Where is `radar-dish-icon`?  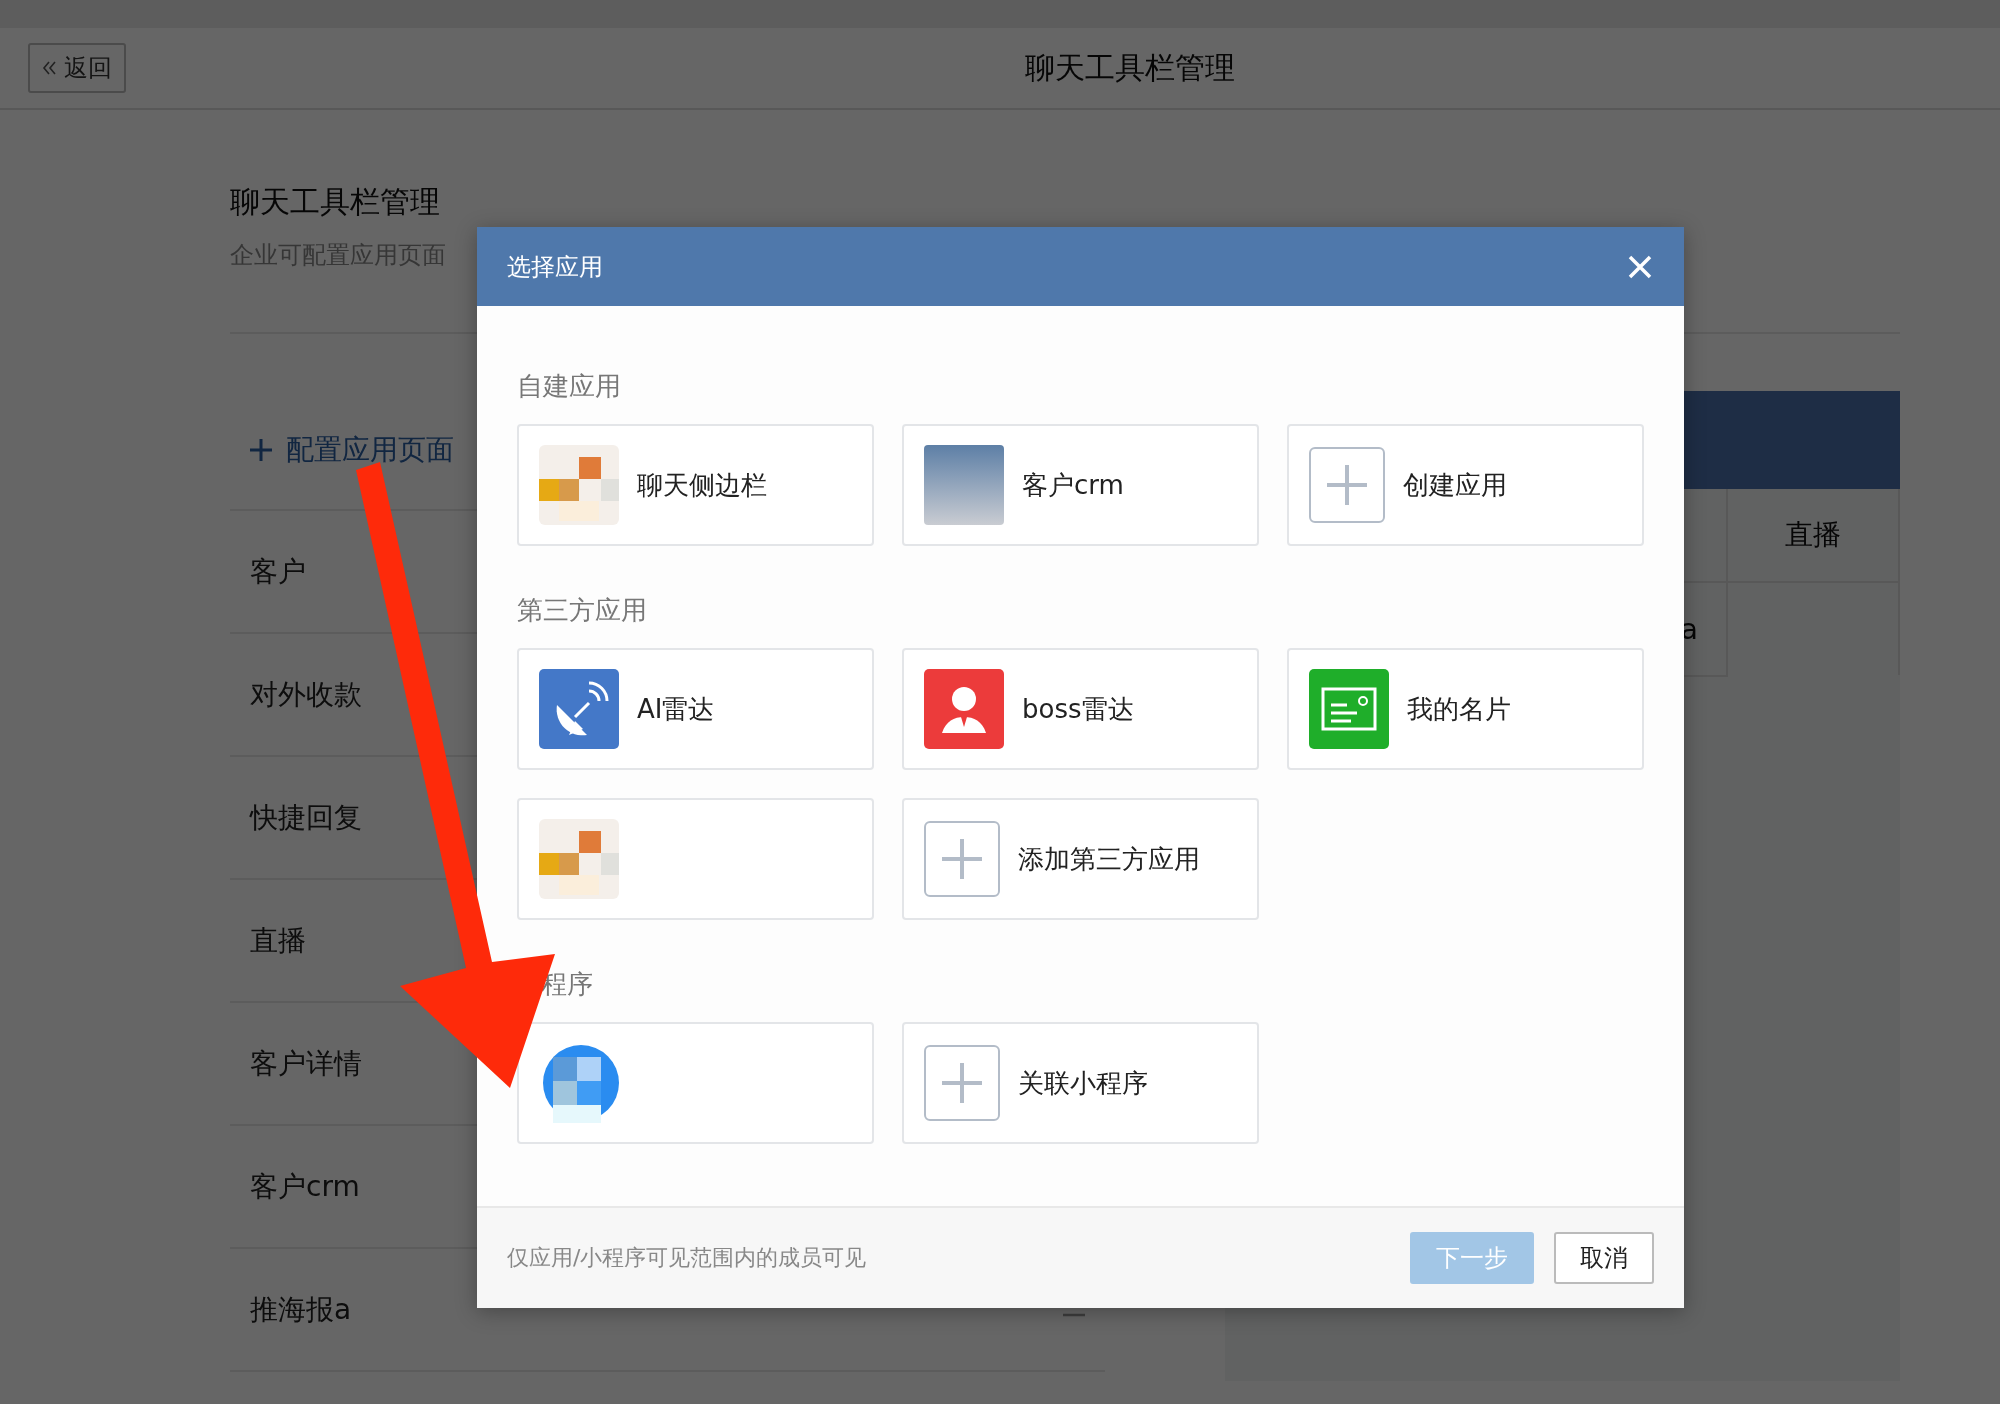 radar-dish-icon is located at coordinates (579, 709).